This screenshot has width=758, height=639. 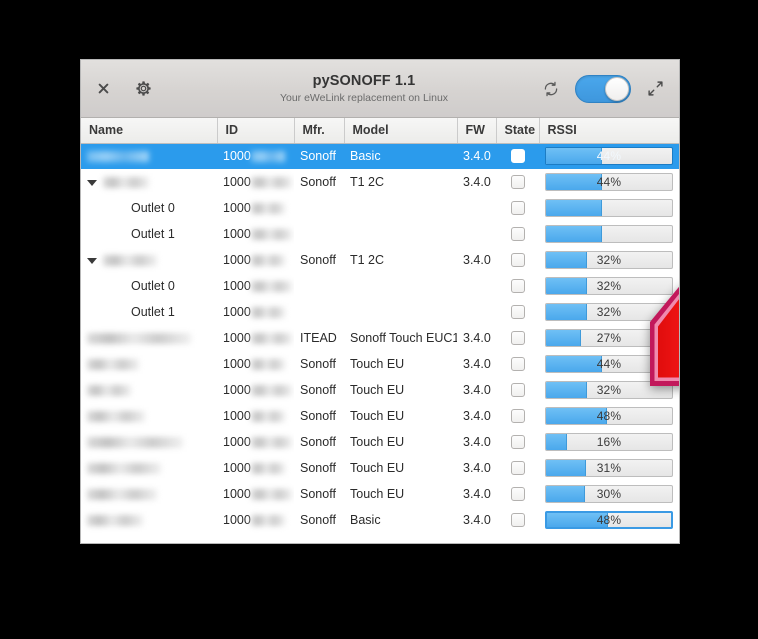 I want to click on refresh-button, so click(x=551, y=89).